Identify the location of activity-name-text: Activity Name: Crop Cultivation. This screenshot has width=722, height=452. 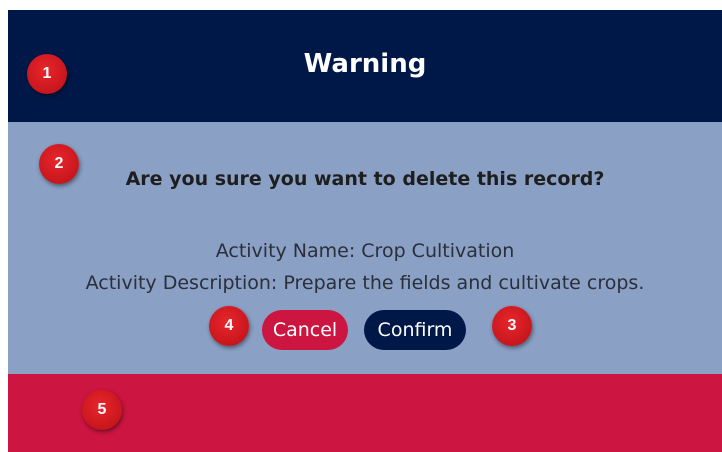
(365, 251).